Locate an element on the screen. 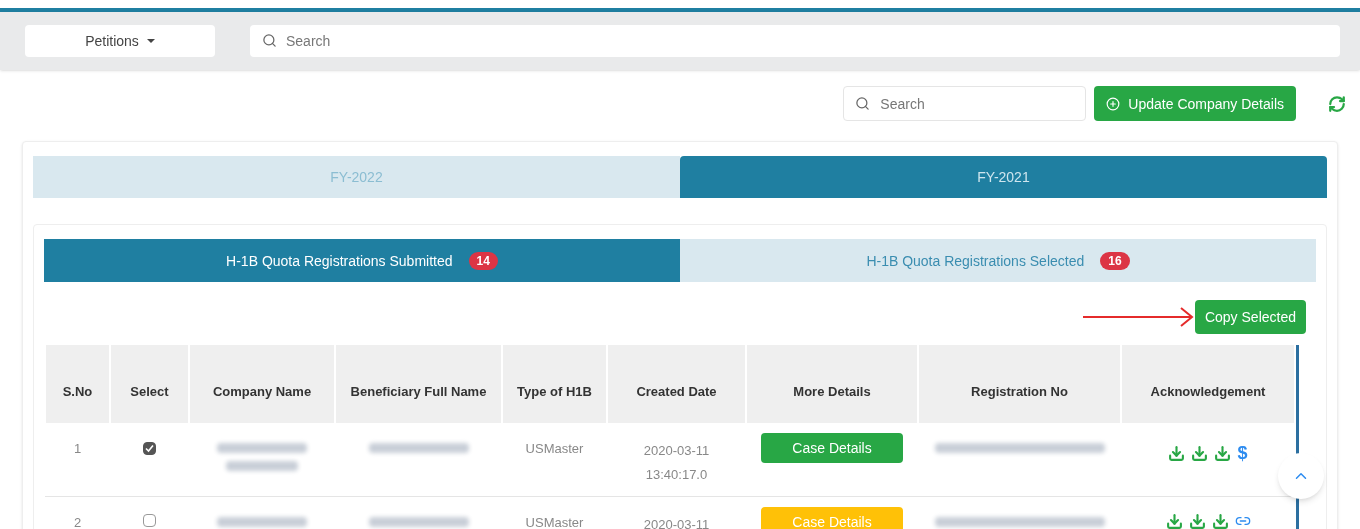  count-badge: 16 is located at coordinates (1115, 260).